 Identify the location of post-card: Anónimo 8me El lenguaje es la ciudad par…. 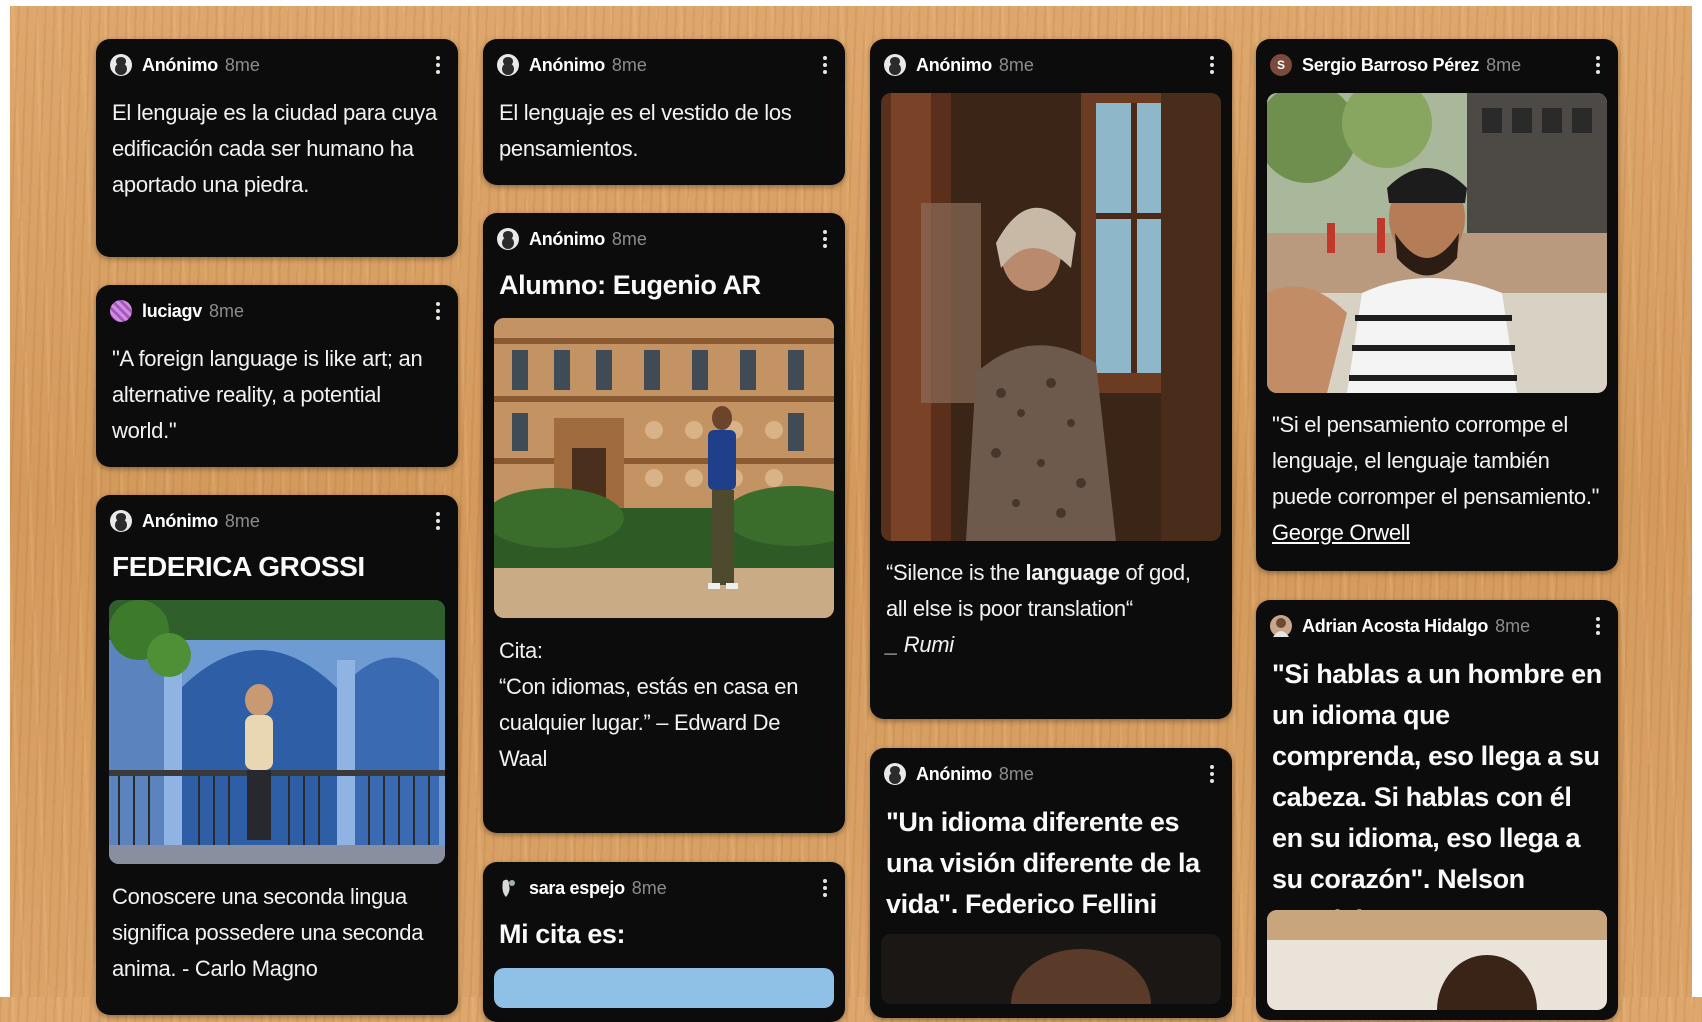
(277, 148).